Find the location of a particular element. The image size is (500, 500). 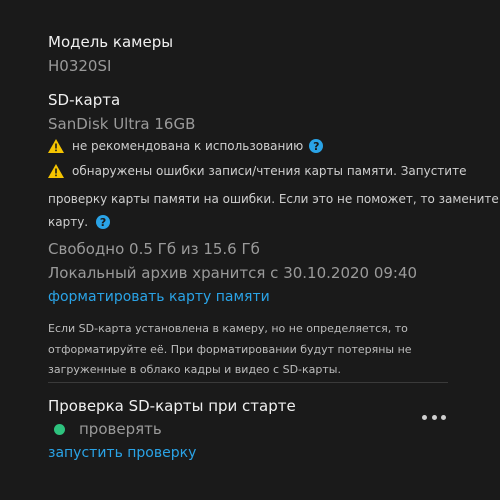

sd-warning-not-recommended: не рекомендована к использованию ? is located at coordinates (186, 146).